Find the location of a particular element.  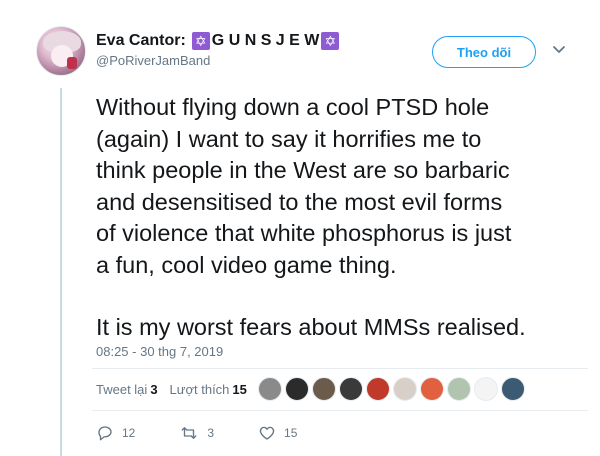

retweets-stat: Tweet lại 3 is located at coordinates (127, 389).